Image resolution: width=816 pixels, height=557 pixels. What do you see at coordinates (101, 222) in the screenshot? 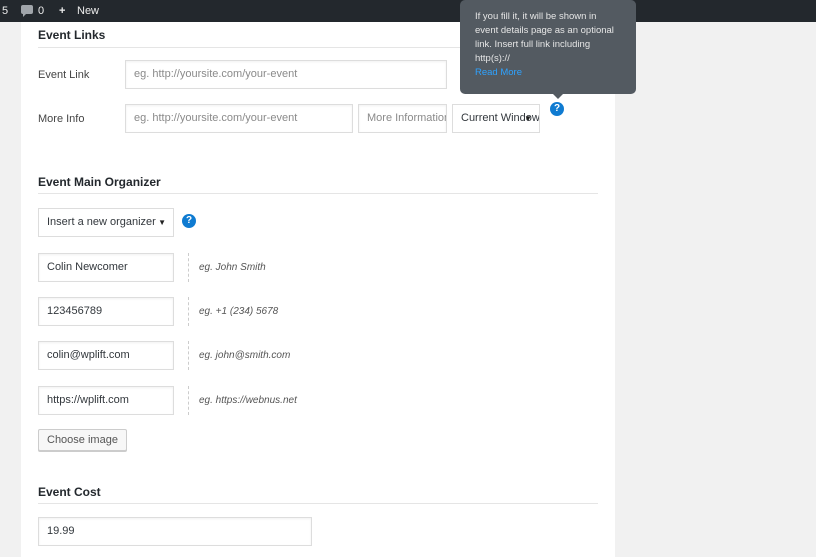
I see `organizer-select-value: Insert a new organizer` at bounding box center [101, 222].